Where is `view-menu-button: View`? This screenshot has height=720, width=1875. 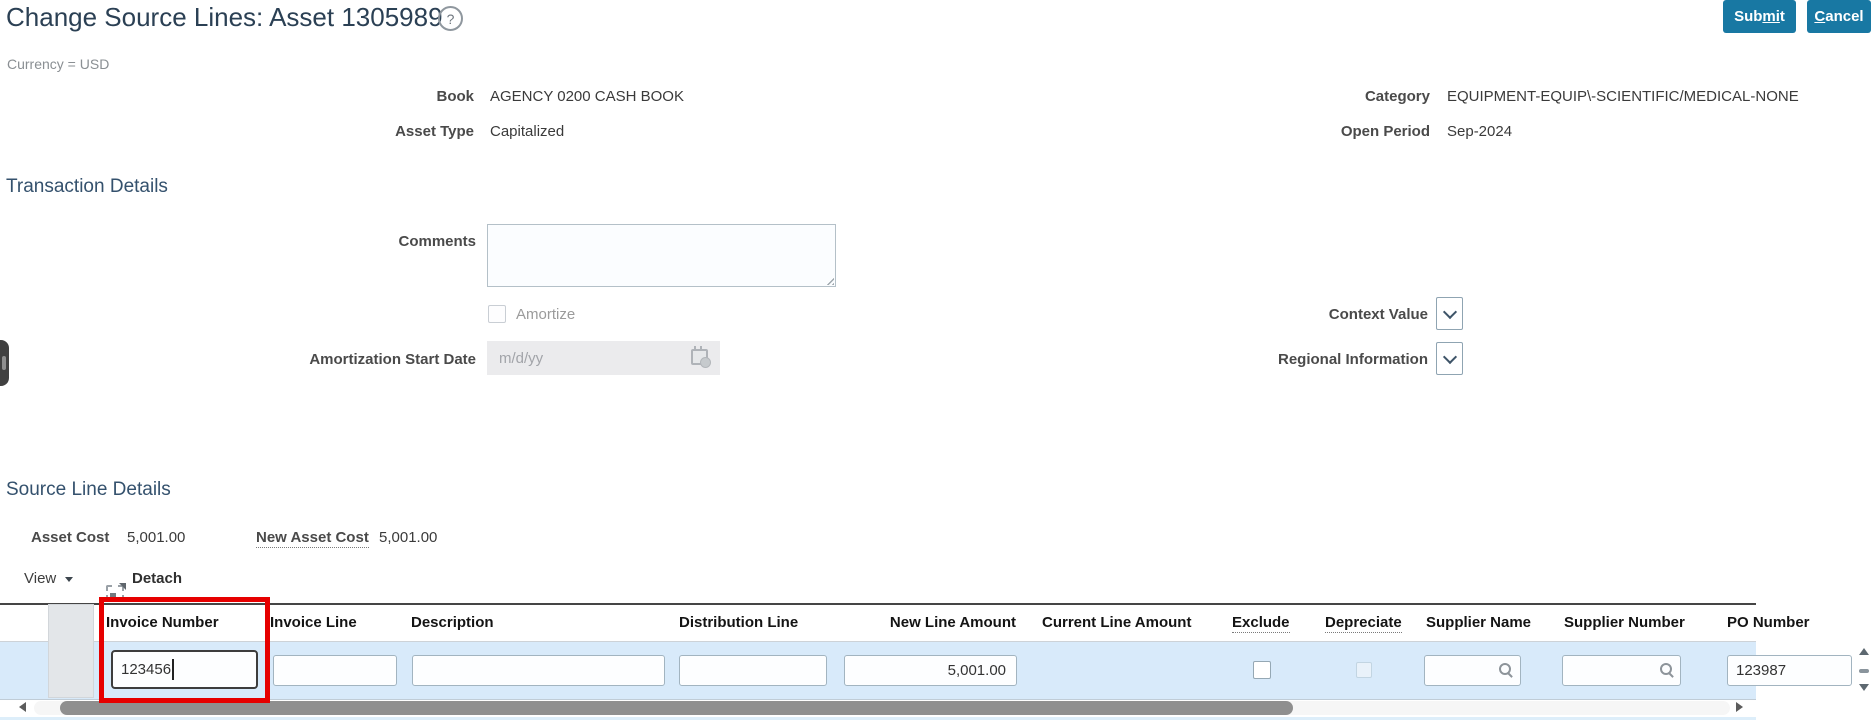 view-menu-button: View is located at coordinates (40, 578).